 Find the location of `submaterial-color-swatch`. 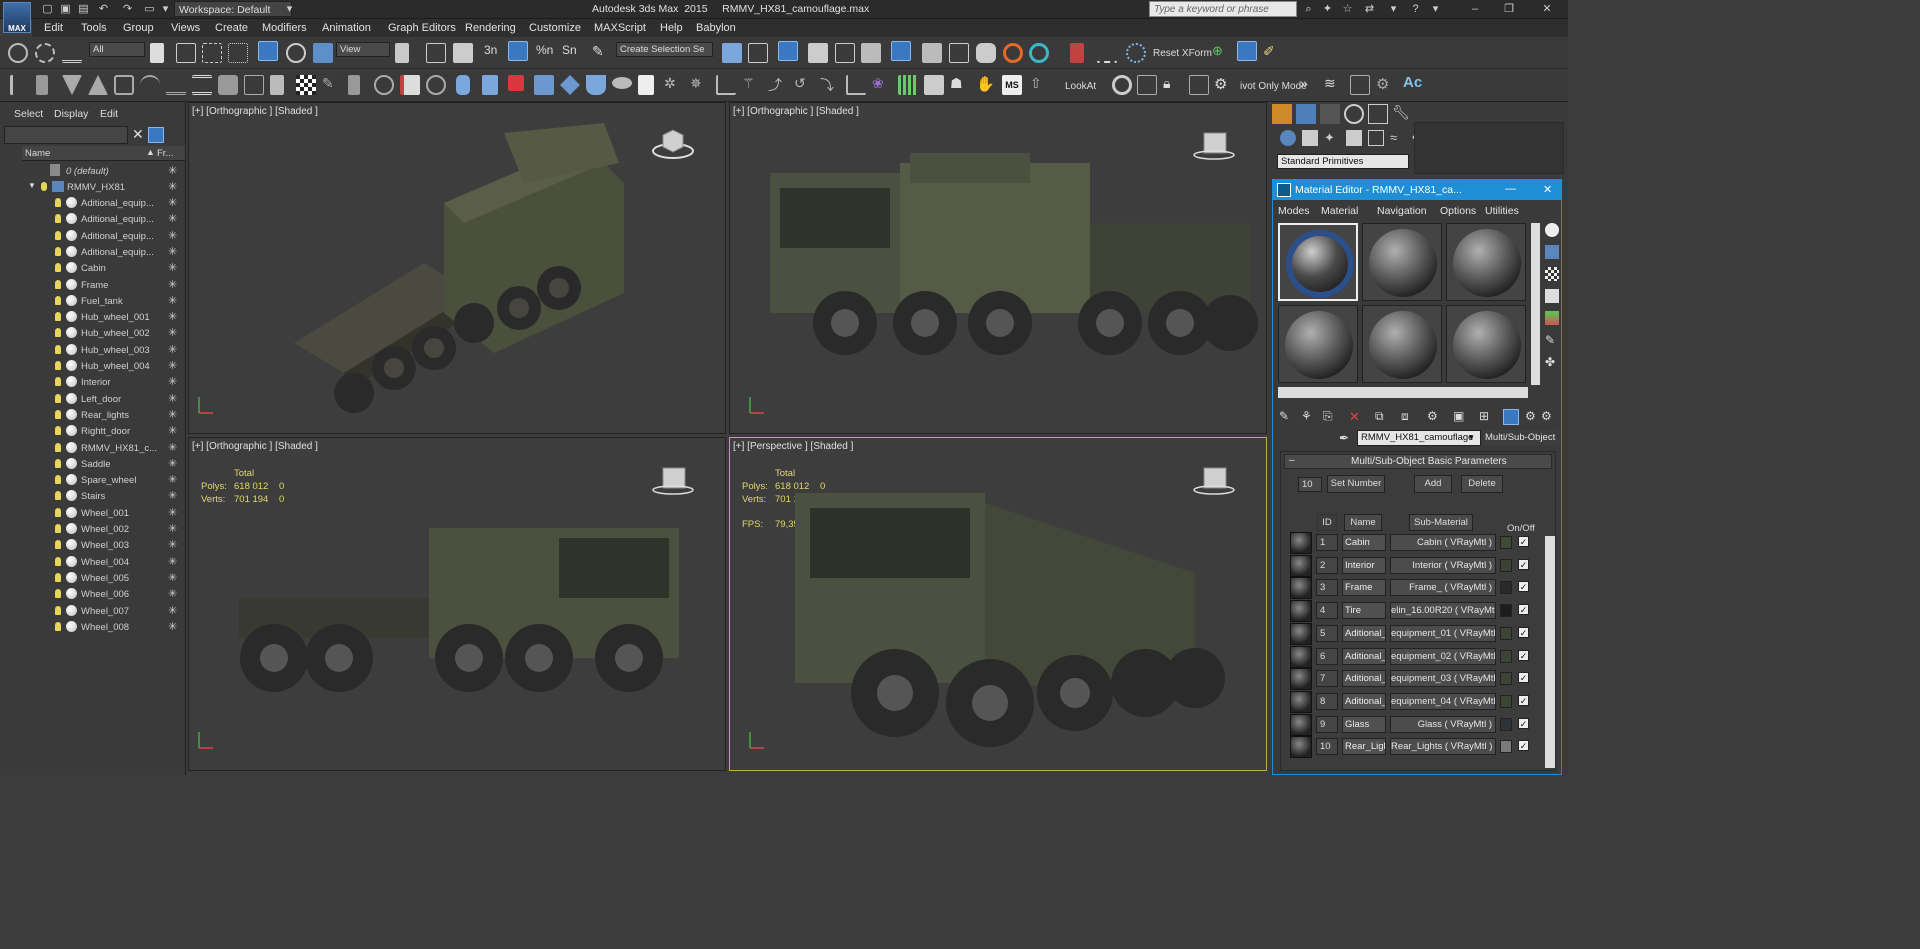

submaterial-color-swatch is located at coordinates (1506, 542).